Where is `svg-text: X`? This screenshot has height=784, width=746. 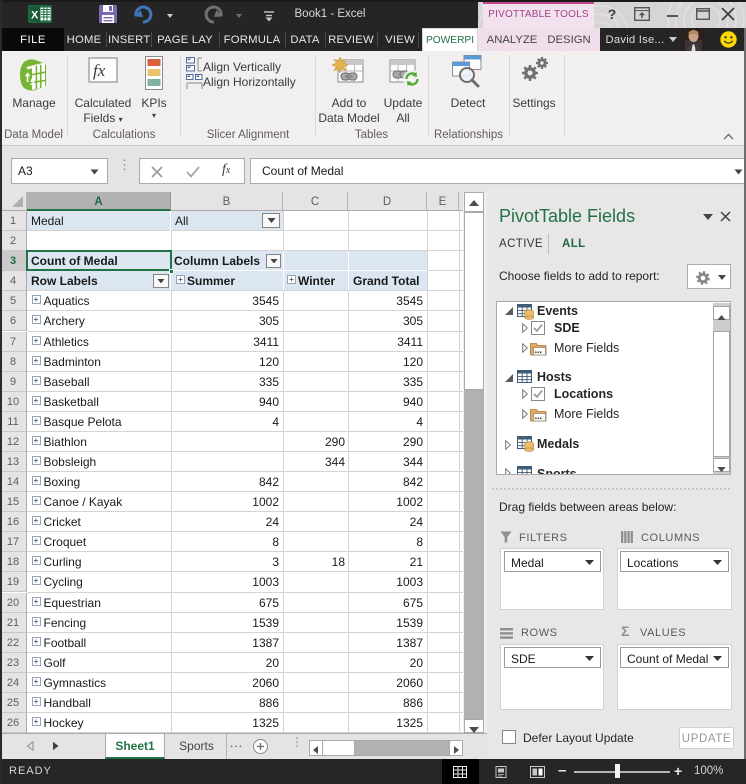
svg-text: X is located at coordinates (35, 16).